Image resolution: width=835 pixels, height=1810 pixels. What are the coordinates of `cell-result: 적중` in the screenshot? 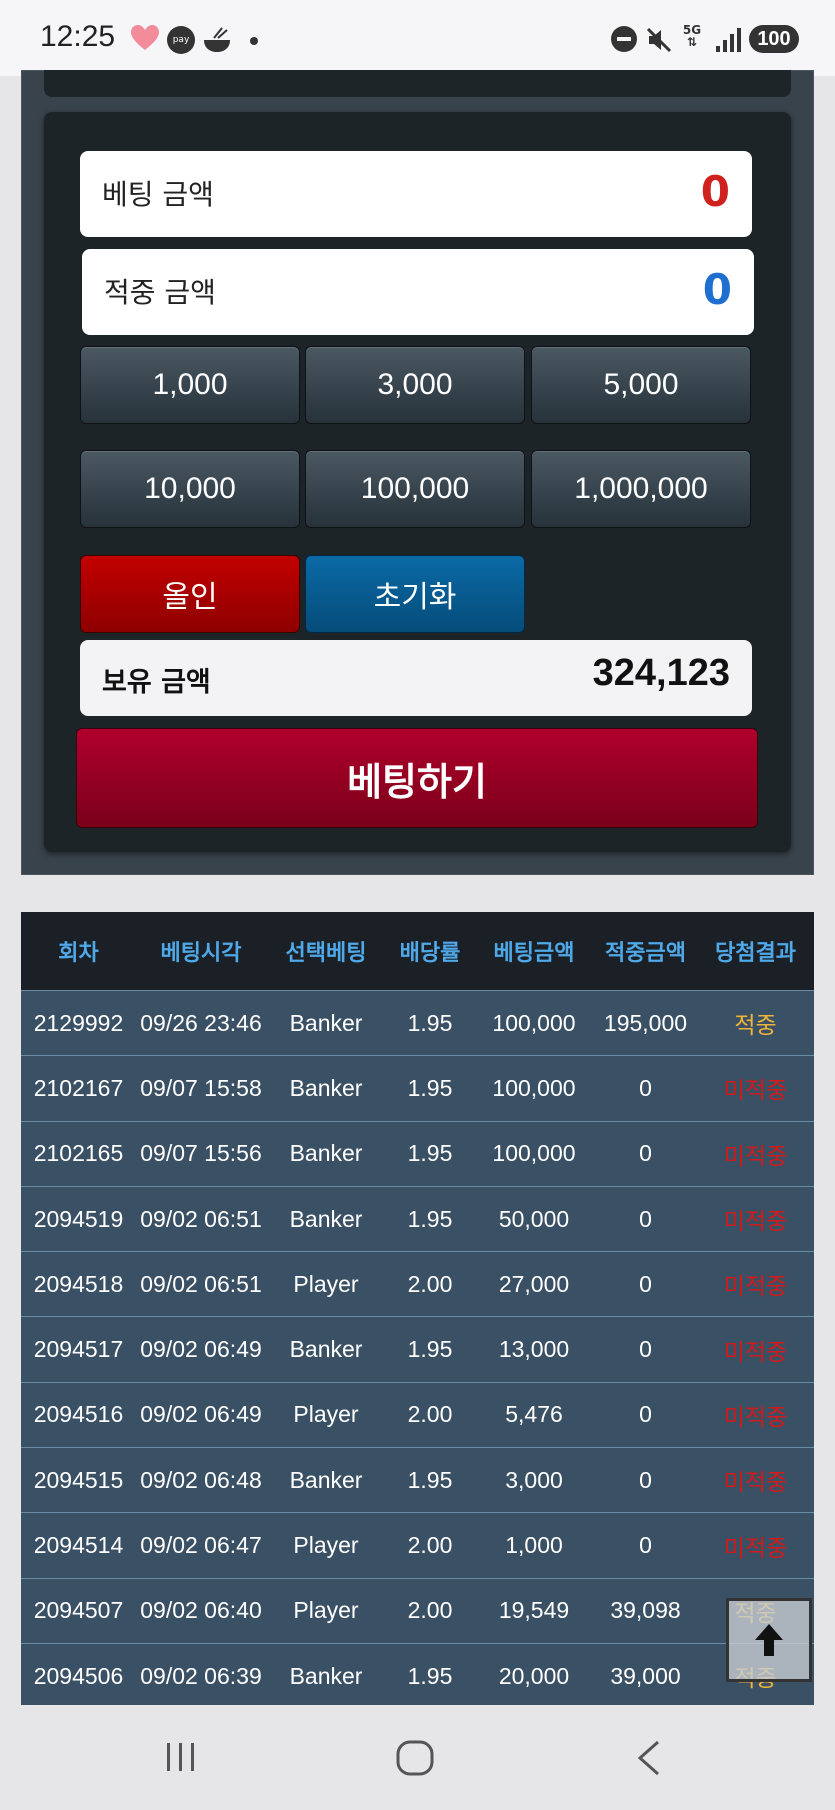 It's located at (755, 1025).